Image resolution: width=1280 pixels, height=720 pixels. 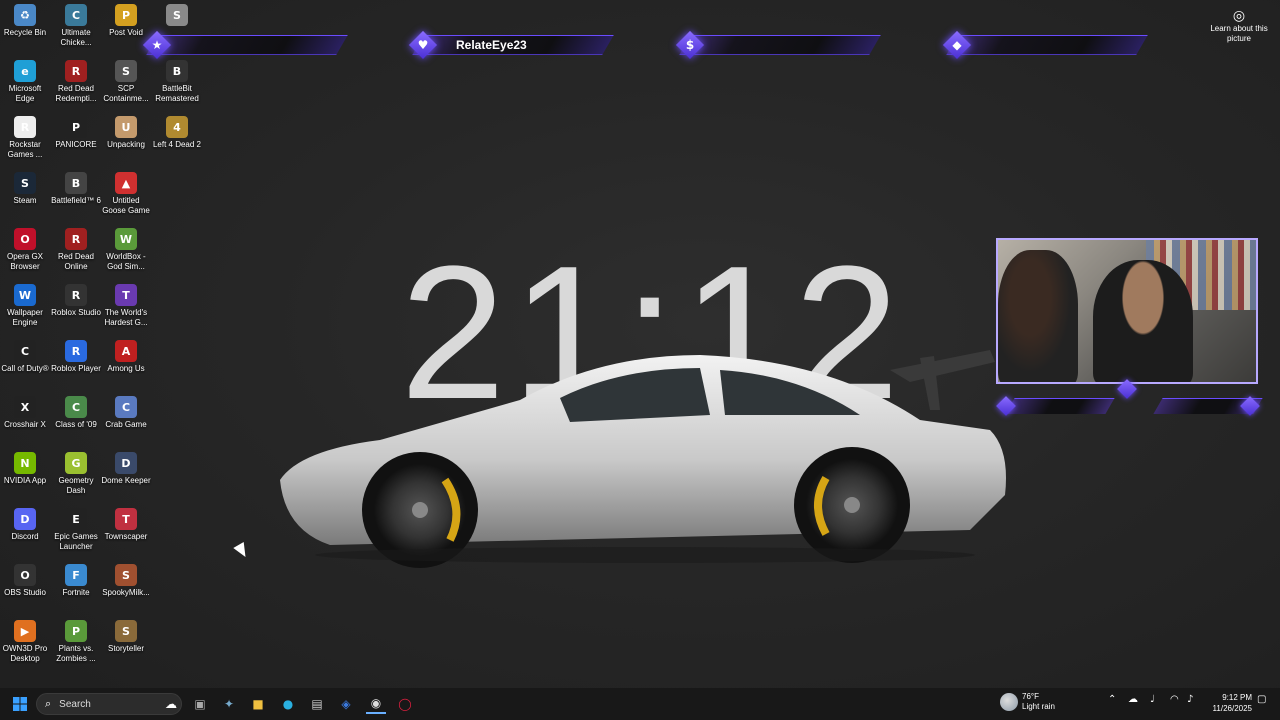 I want to click on battlefield-icon: B, so click(x=76, y=183).